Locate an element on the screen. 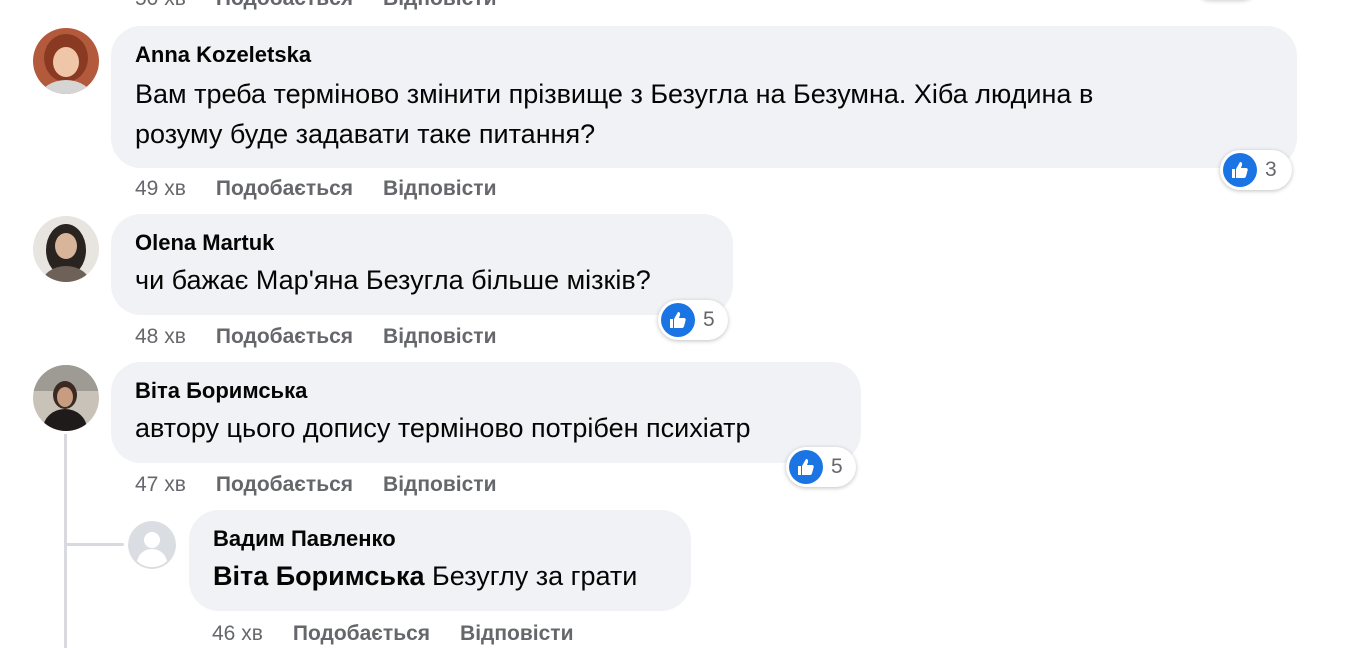  reply-meta: 46 хв Подобається Відповісти is located at coordinates (408, 634).